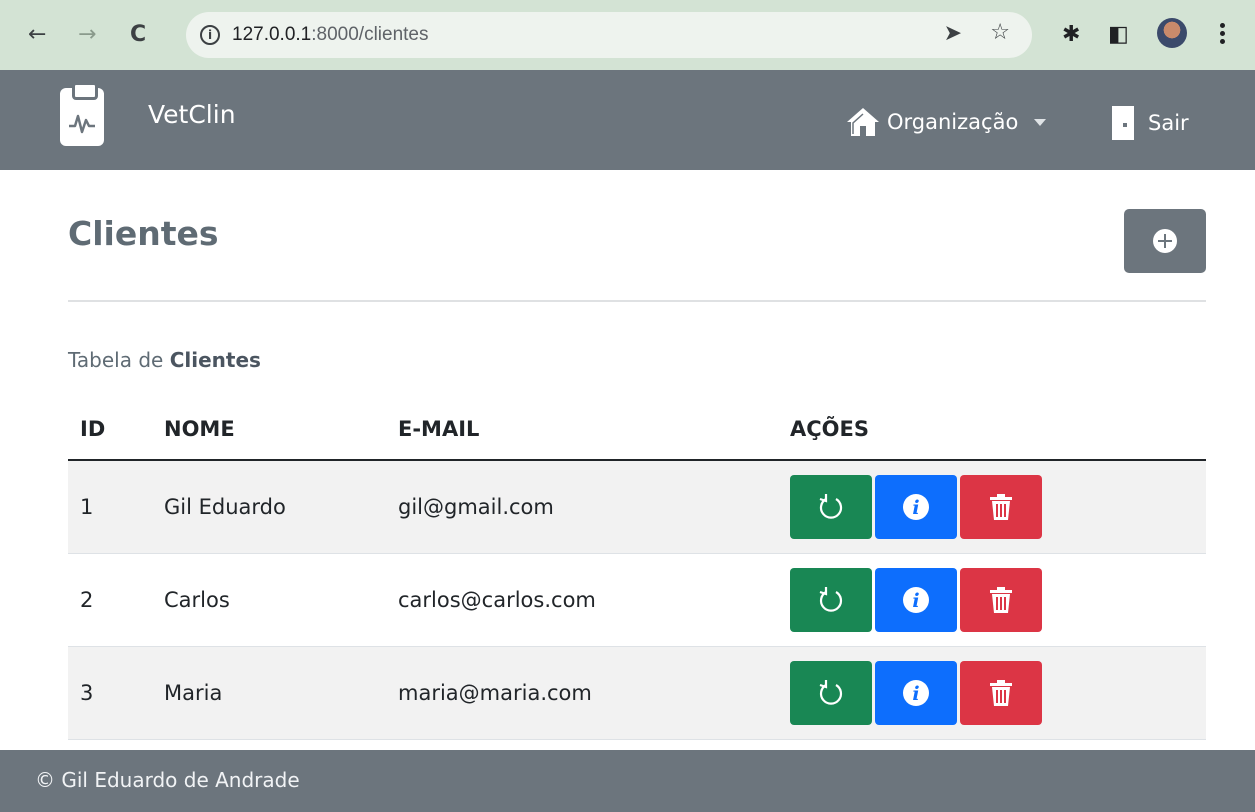 The height and width of the screenshot is (812, 1255). I want to click on organization-dropdown: Organização, so click(946, 122).